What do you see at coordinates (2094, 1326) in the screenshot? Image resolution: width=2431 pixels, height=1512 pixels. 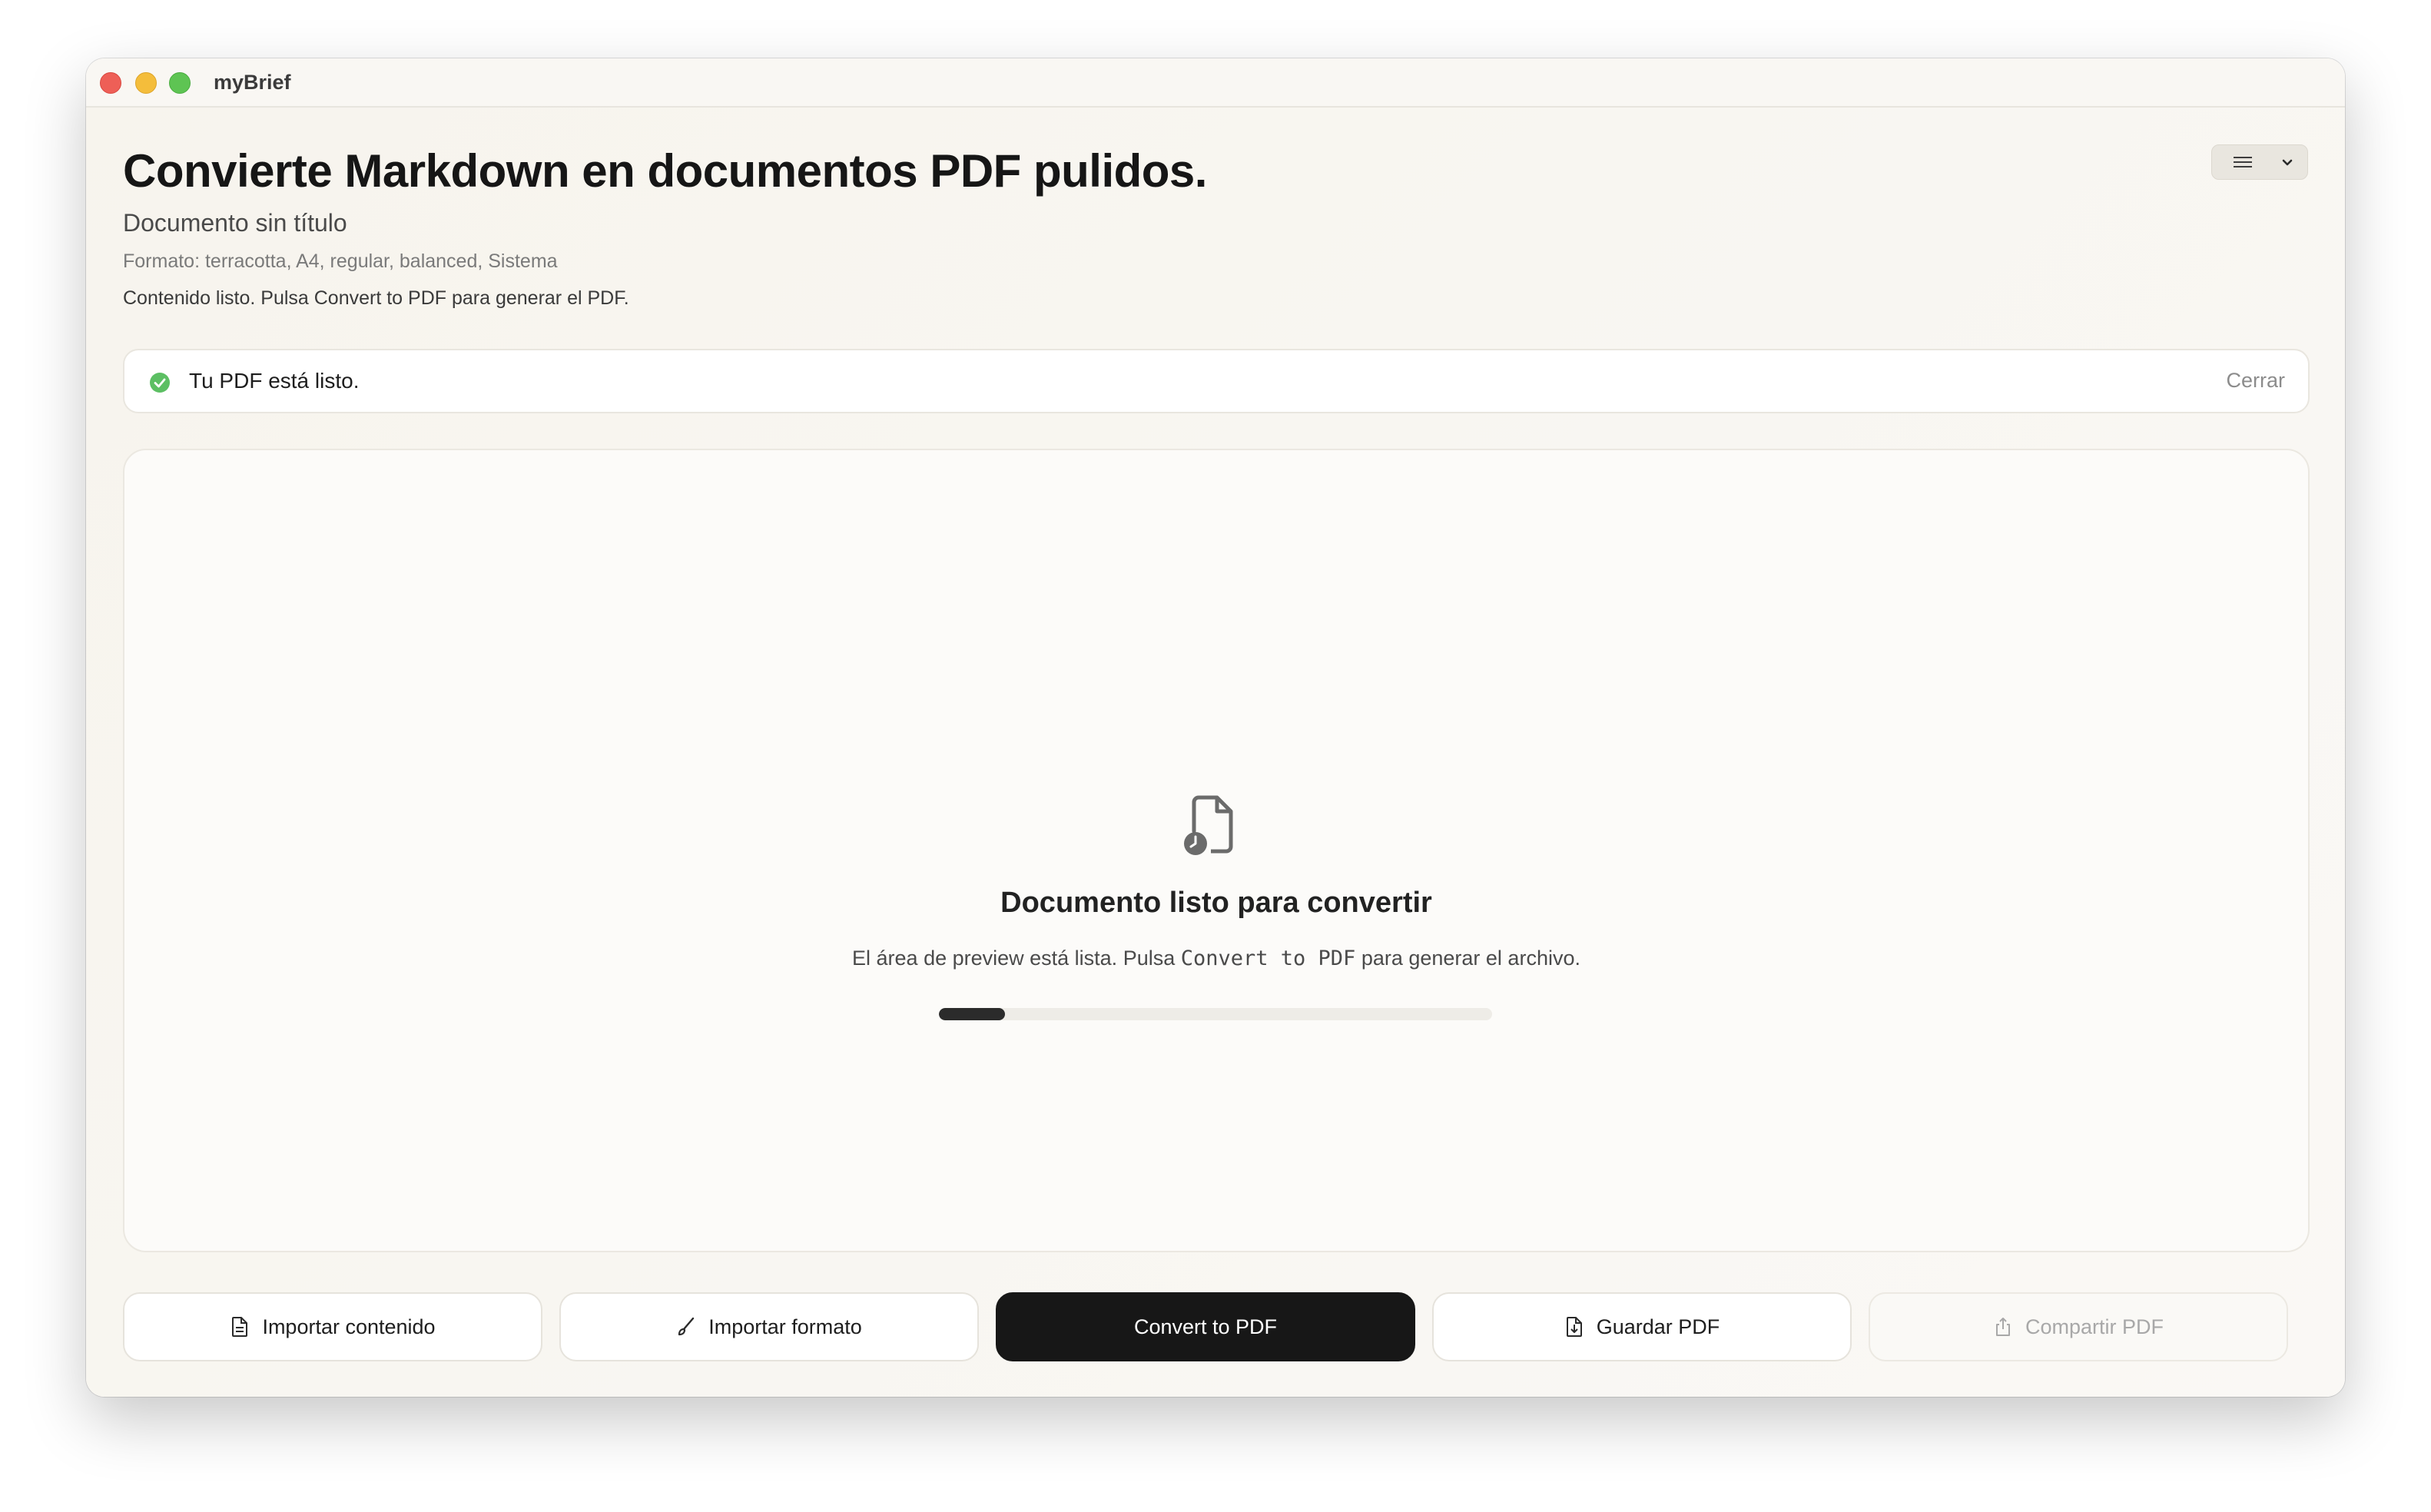 I see `share-pdf-label: Compartir PDF` at bounding box center [2094, 1326].